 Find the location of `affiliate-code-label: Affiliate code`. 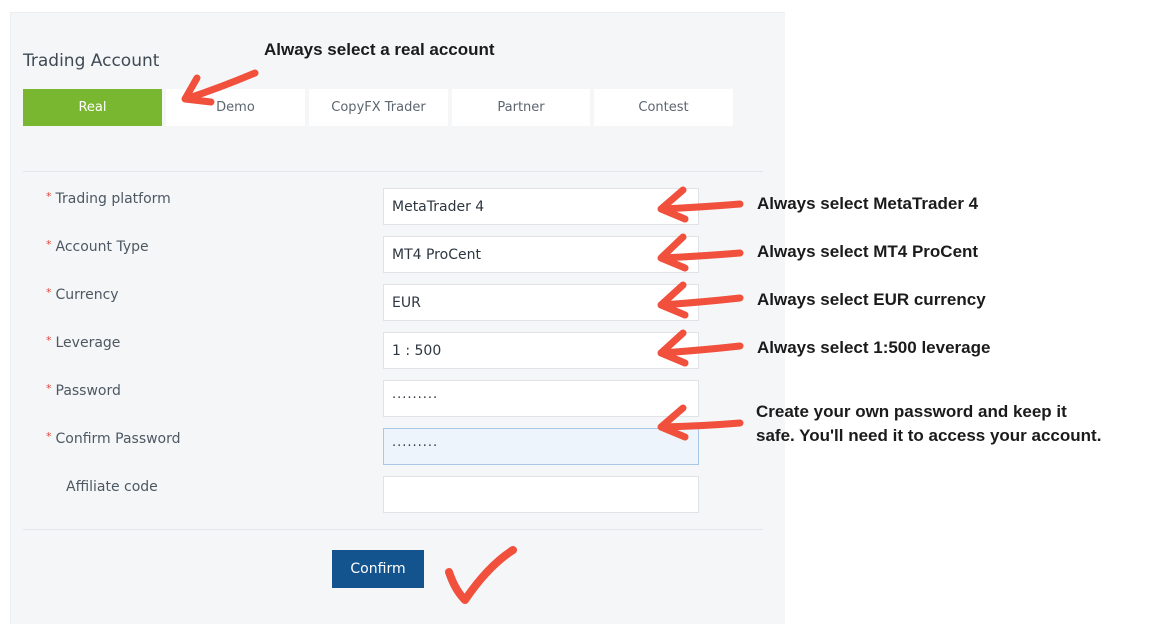

affiliate-code-label: Affiliate code is located at coordinates (112, 487).